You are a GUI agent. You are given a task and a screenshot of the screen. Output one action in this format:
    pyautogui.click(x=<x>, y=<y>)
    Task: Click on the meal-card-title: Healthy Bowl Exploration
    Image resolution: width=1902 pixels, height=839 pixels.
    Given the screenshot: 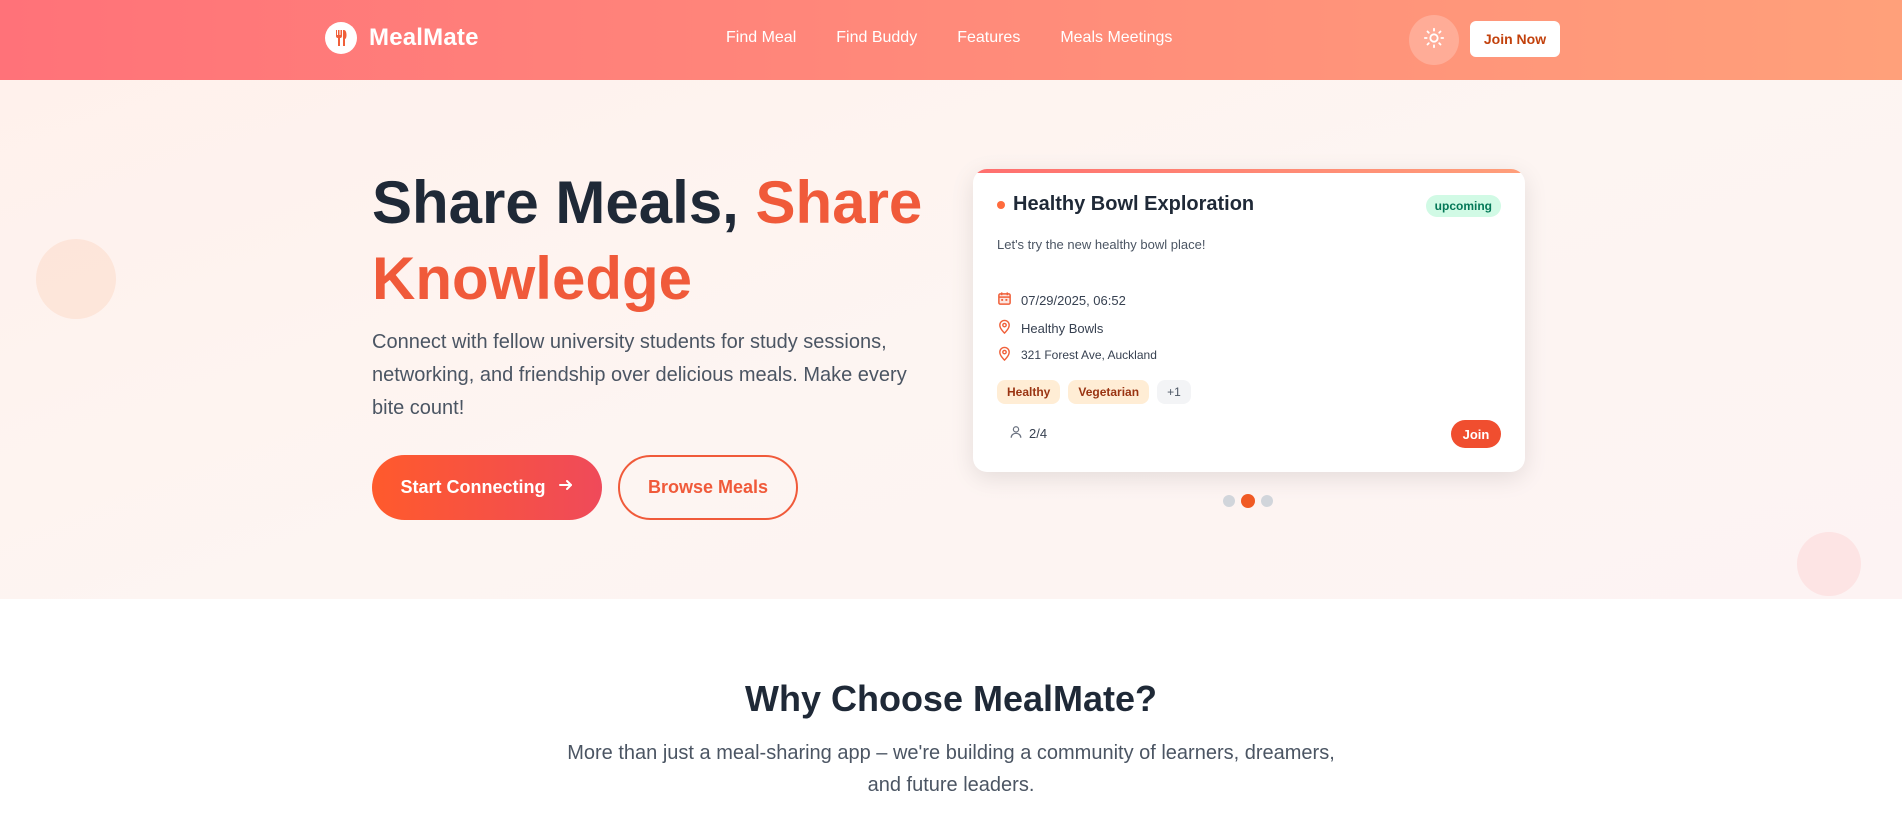 What is the action you would take?
    pyautogui.click(x=1134, y=204)
    